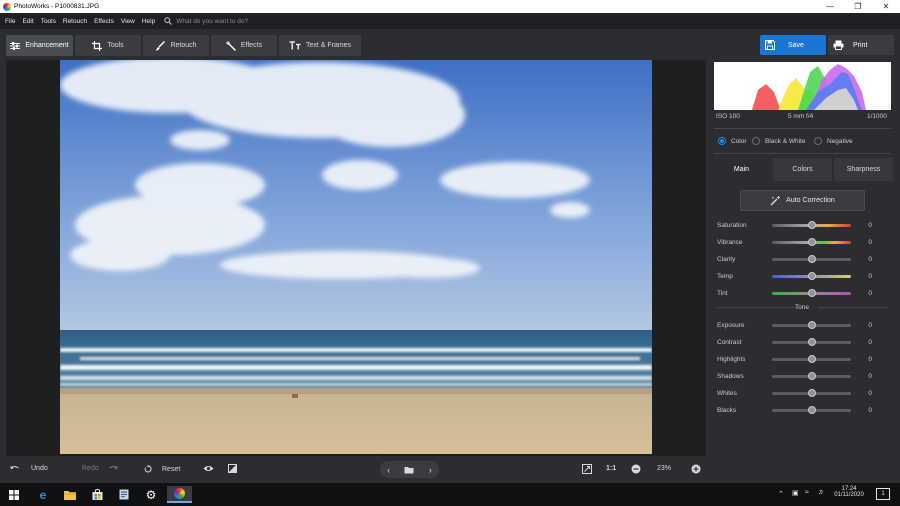  I want to click on document-app-icon, so click(124, 494).